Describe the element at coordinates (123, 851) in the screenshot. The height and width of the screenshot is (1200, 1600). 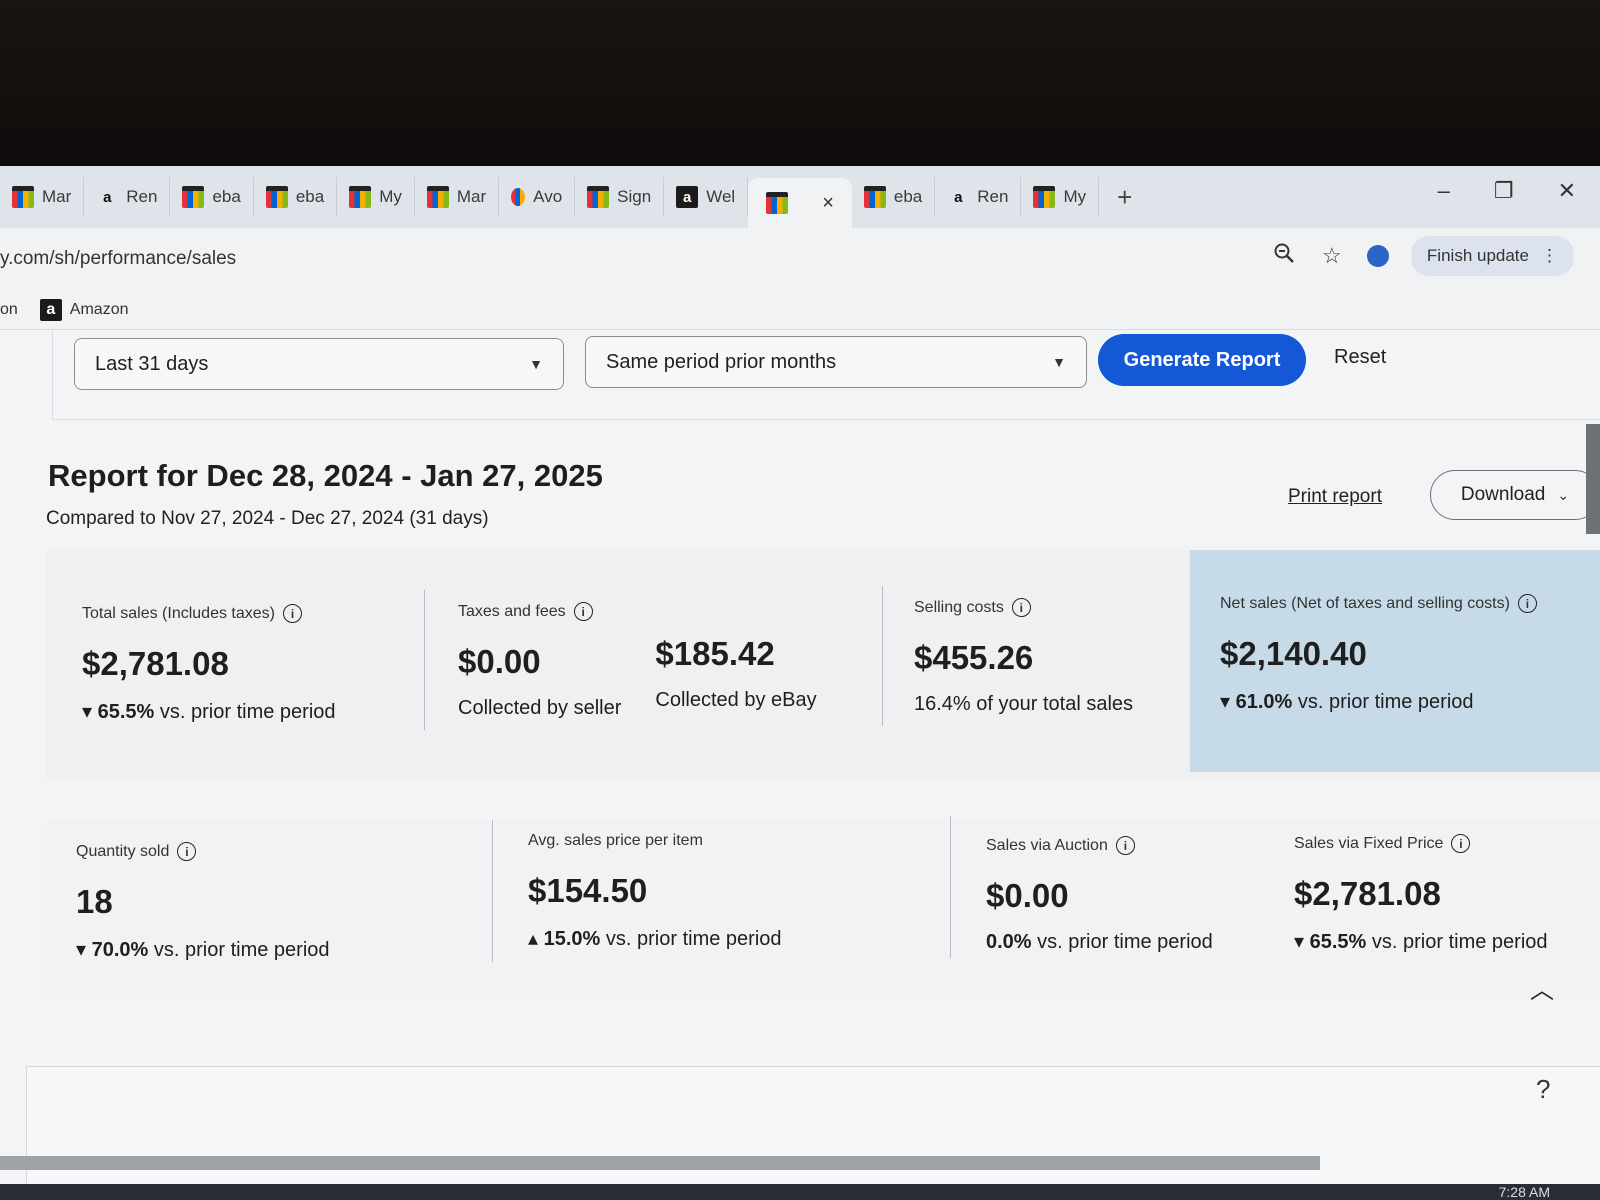
I see `metric-label: Quantity sold` at that location.